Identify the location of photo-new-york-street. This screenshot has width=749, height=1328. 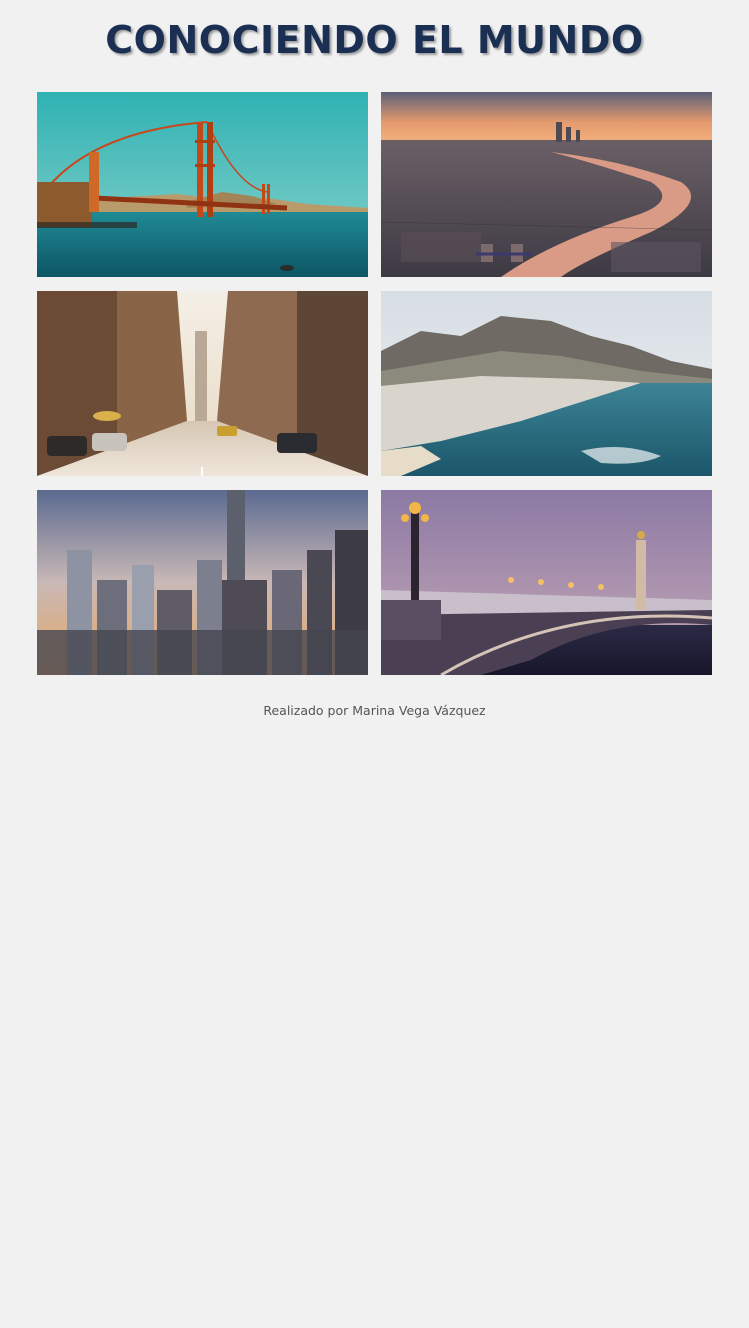
(202, 383).